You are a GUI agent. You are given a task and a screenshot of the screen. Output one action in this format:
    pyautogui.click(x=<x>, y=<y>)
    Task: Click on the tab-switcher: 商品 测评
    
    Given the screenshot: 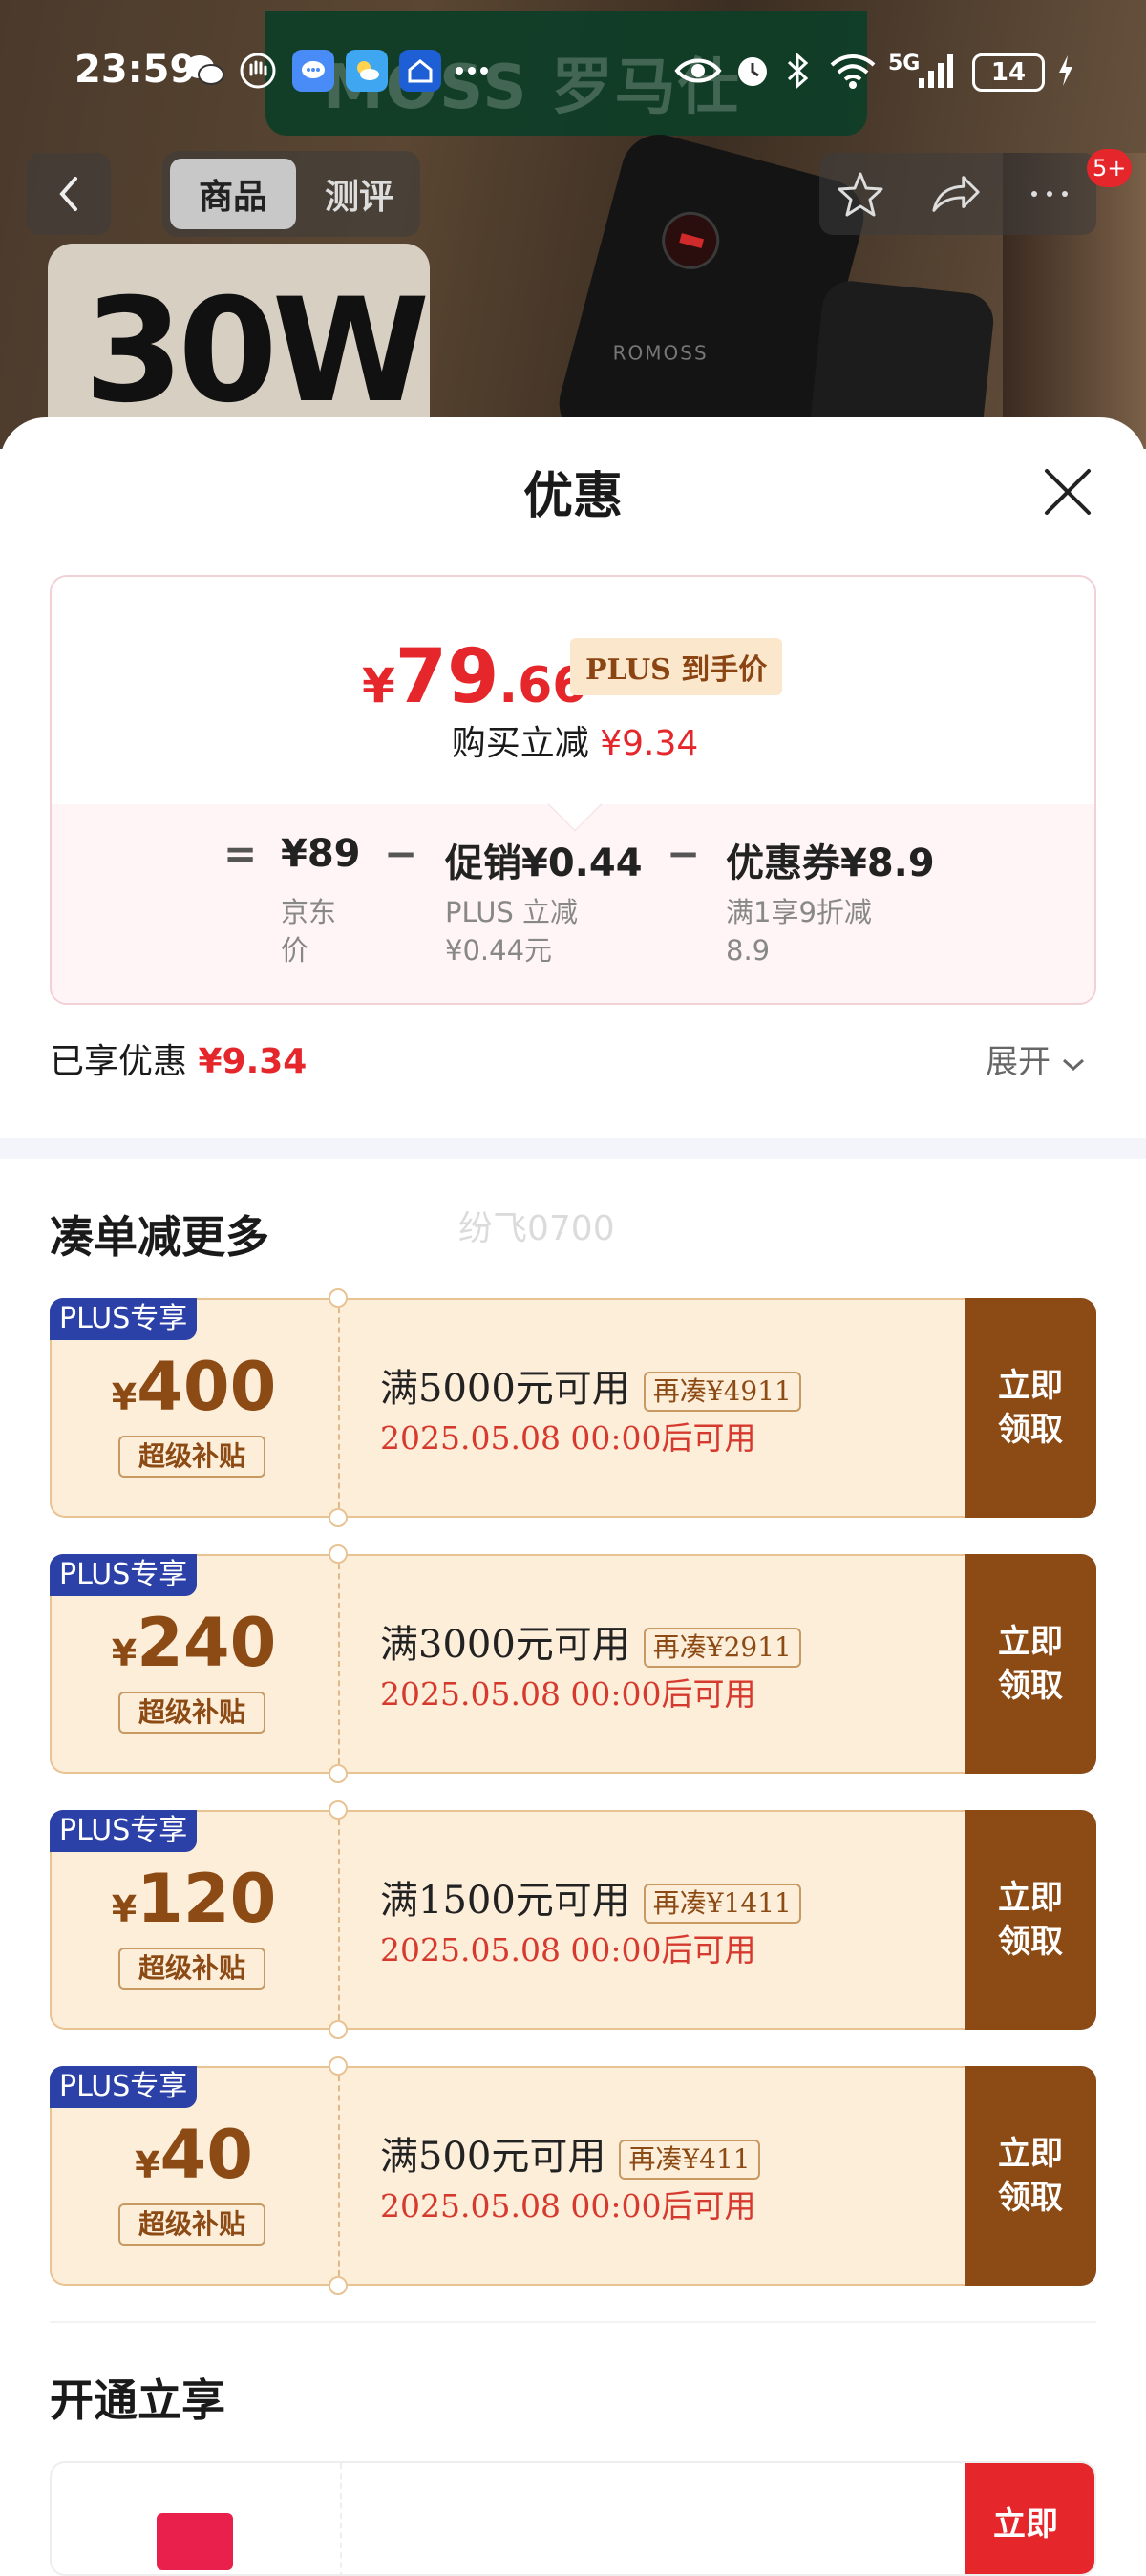 What is the action you would take?
    pyautogui.click(x=291, y=194)
    